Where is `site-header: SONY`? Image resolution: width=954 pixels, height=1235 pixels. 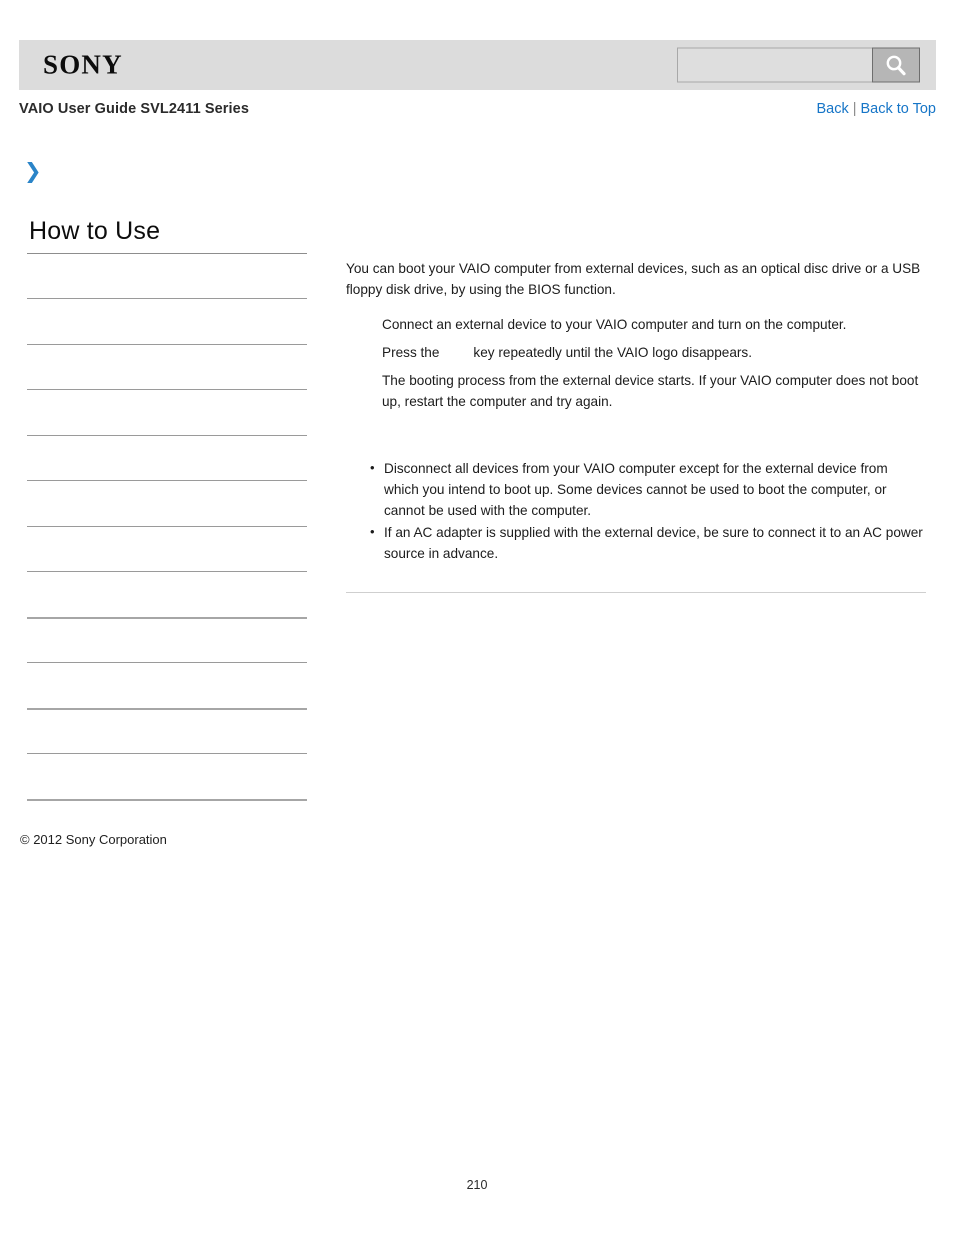 site-header: SONY is located at coordinates (477, 65).